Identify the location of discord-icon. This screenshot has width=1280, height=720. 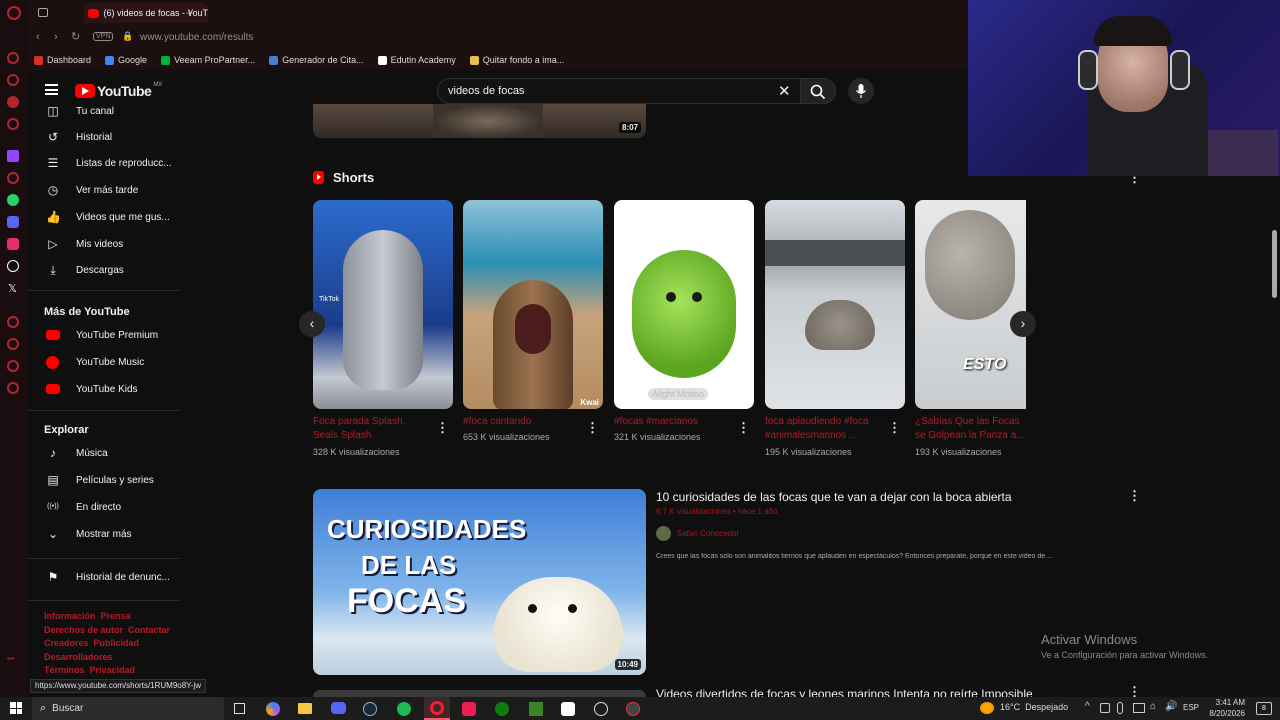
(13, 222).